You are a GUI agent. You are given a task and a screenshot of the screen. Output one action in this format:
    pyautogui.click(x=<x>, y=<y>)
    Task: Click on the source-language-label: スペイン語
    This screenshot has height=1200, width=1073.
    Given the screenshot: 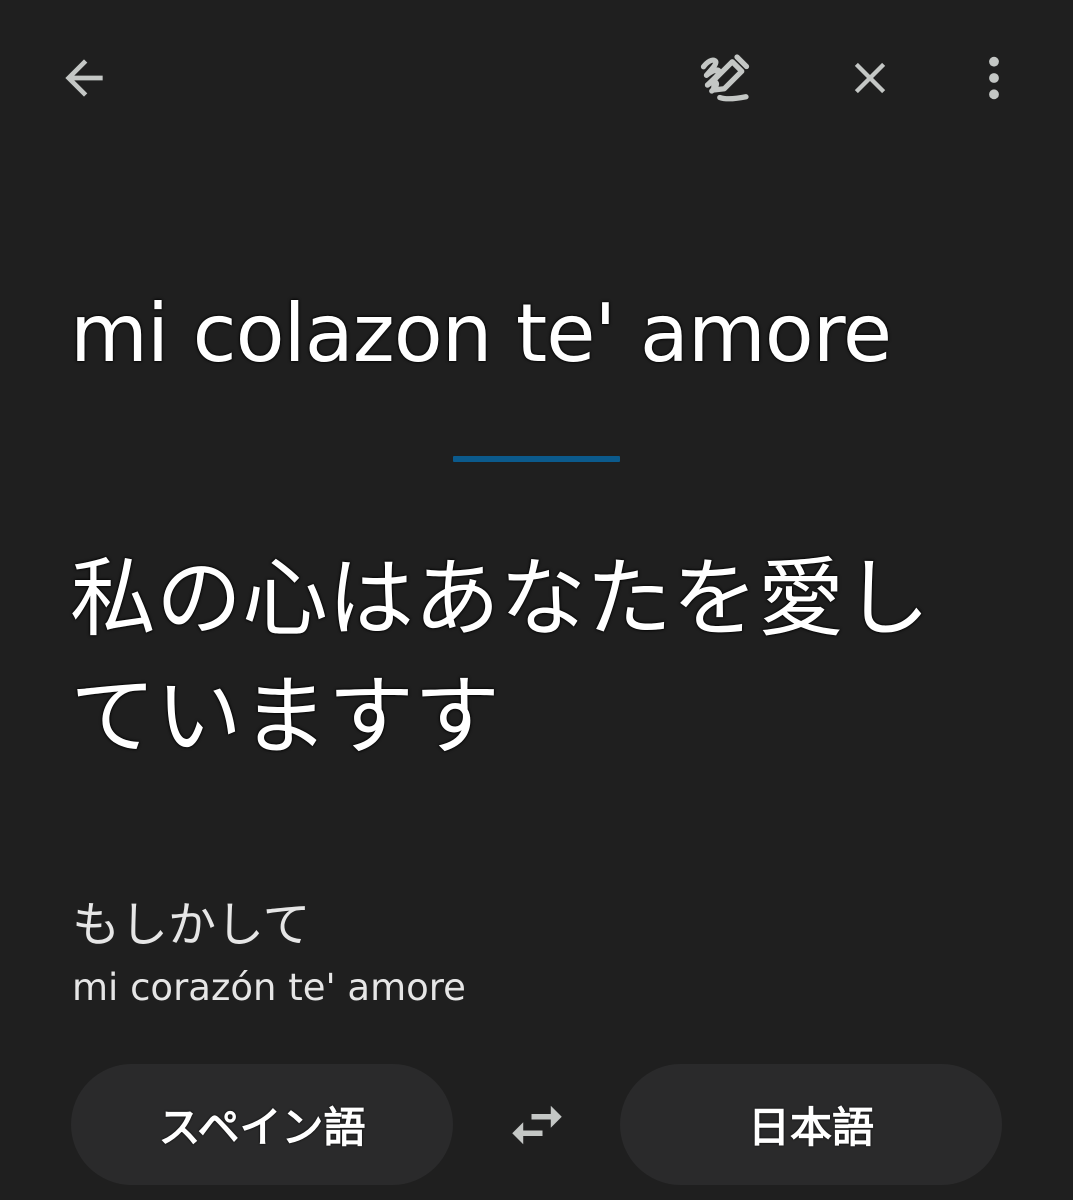 What is the action you would take?
    pyautogui.click(x=262, y=1127)
    